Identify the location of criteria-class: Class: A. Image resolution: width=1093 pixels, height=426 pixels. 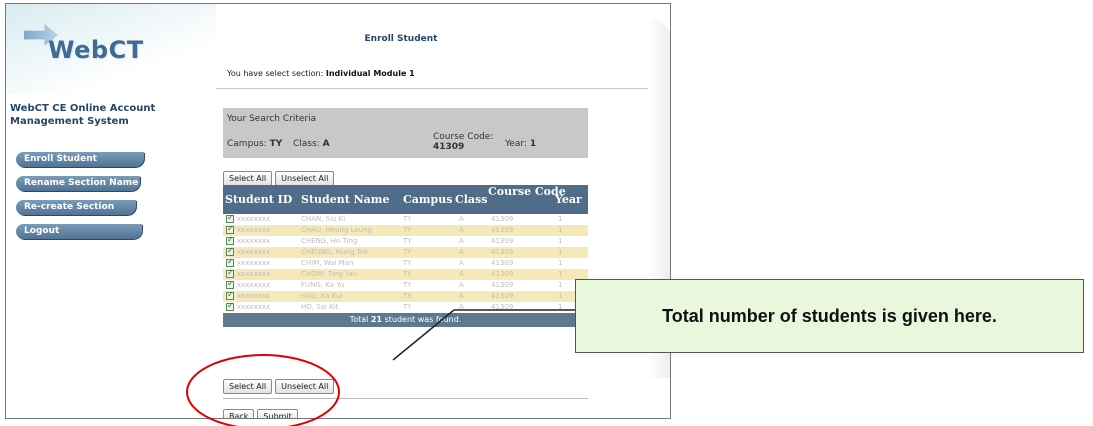
(311, 144).